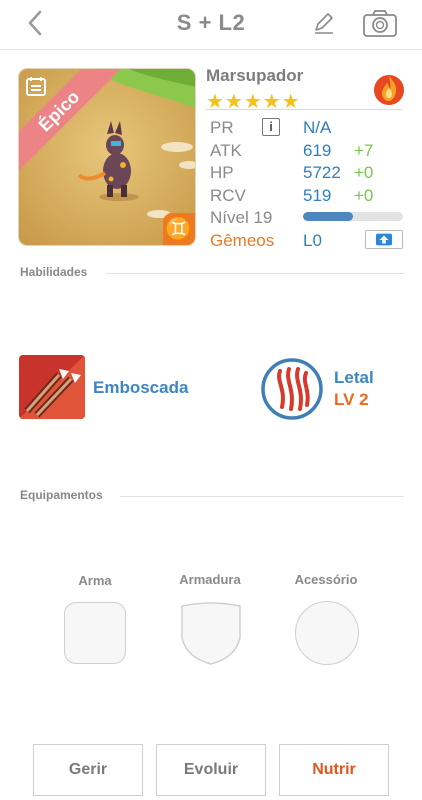 The width and height of the screenshot is (422, 800). Describe the element at coordinates (271, 127) in the screenshot. I see `info-icon: i` at that location.